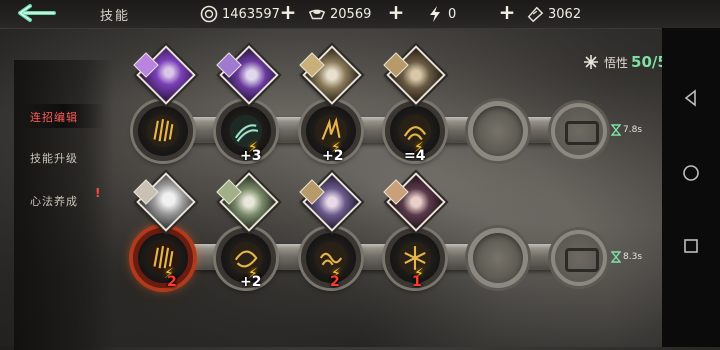 The height and width of the screenshot is (350, 720). Describe the element at coordinates (172, 282) in the screenshot. I see `slot-level-2-1: 2` at that location.